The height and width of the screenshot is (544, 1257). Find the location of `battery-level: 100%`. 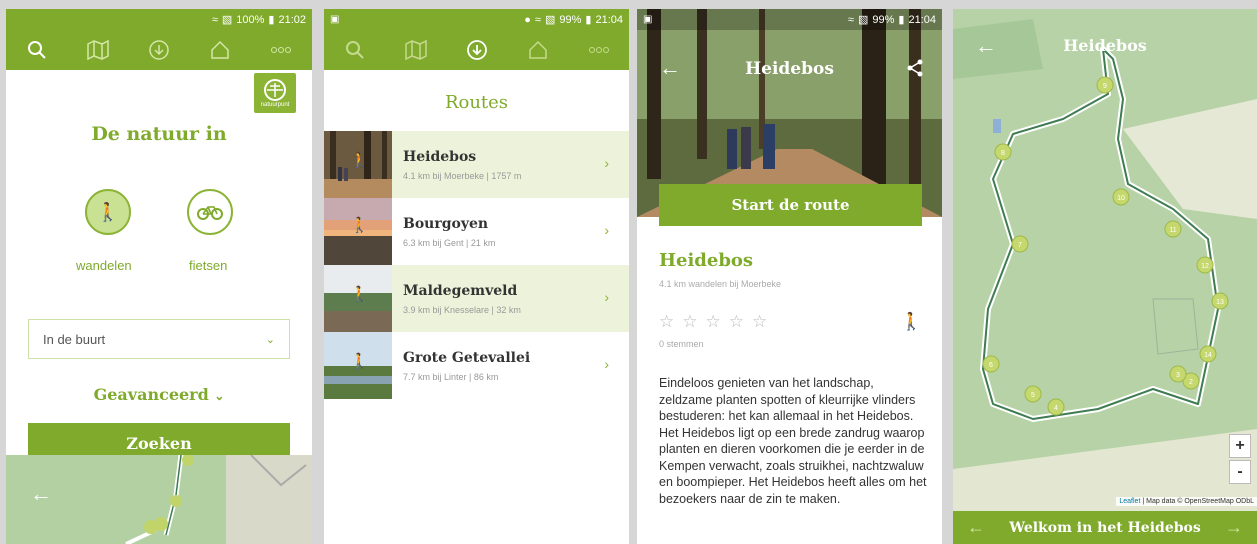

battery-level: 100% is located at coordinates (250, 19).